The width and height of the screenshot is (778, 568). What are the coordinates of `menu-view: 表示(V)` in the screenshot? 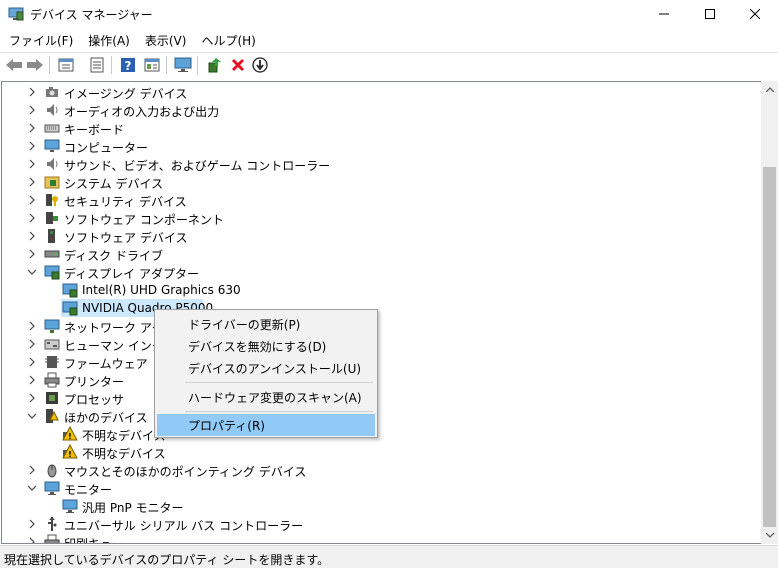 It's located at (164, 40).